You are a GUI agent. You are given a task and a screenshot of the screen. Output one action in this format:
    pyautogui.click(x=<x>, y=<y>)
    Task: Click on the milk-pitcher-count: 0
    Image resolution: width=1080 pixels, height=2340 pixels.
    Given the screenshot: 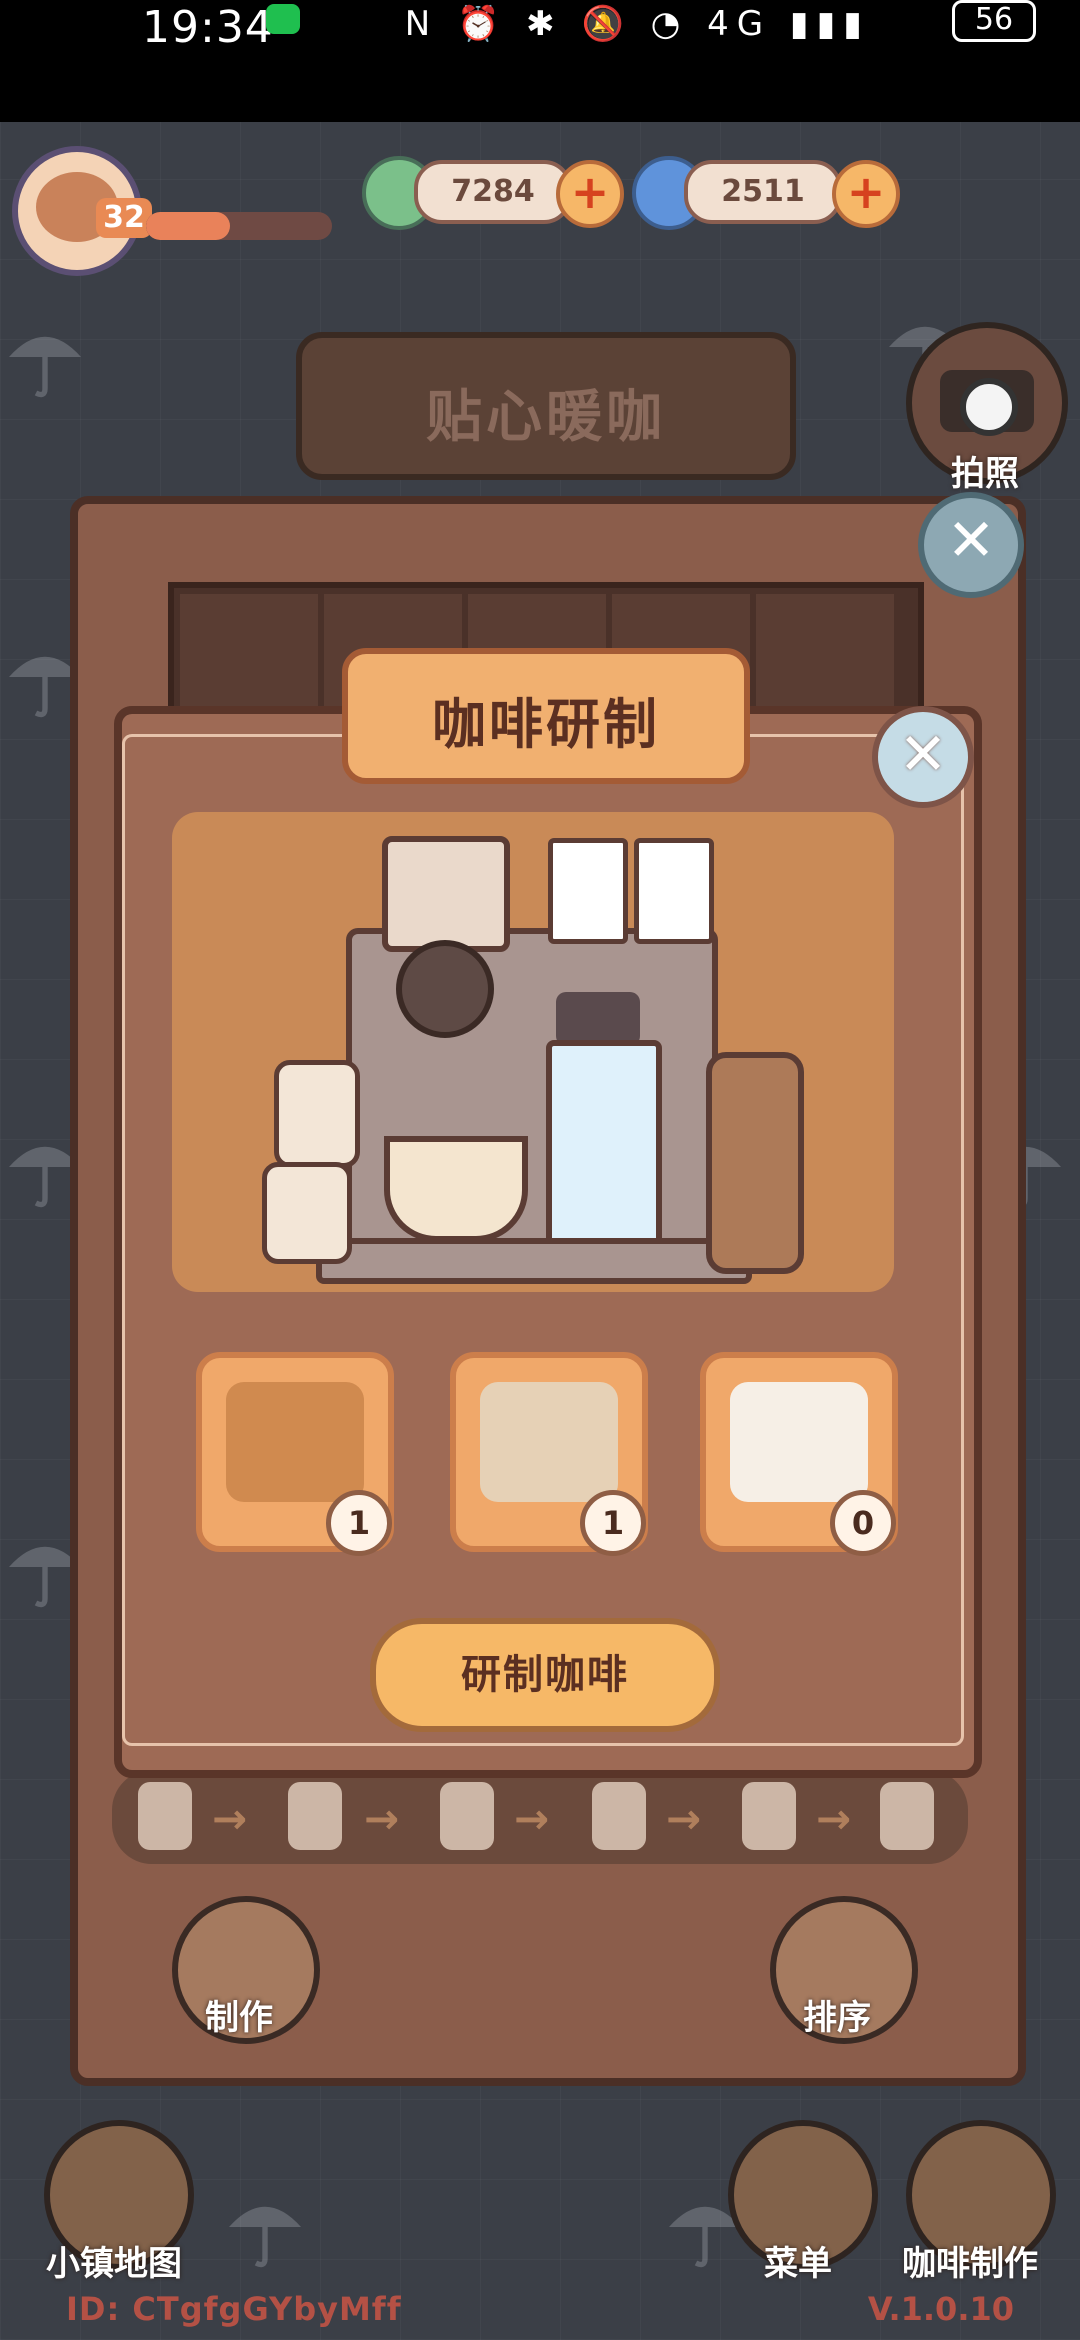 What is the action you would take?
    pyautogui.click(x=863, y=1523)
    